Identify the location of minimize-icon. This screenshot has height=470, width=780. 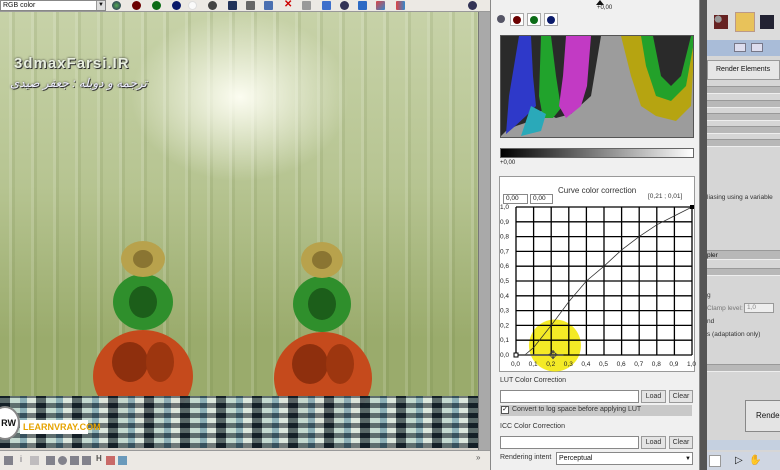
(740, 47).